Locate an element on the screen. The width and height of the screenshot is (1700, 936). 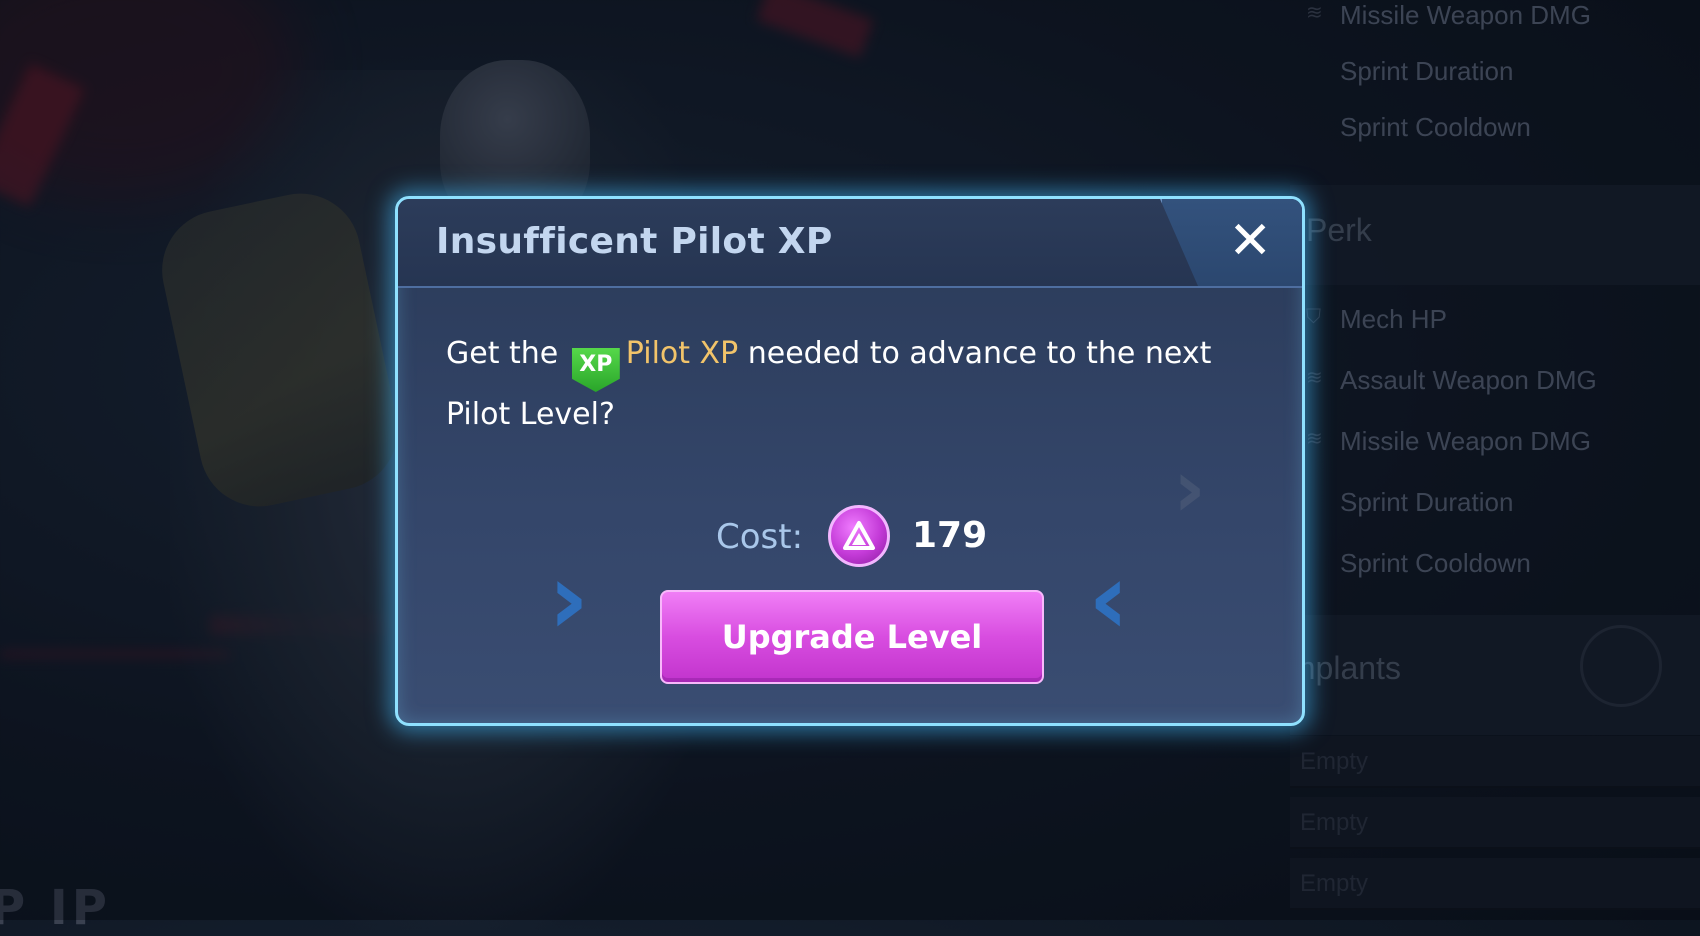
cost-label: Cost: is located at coordinates (760, 537).